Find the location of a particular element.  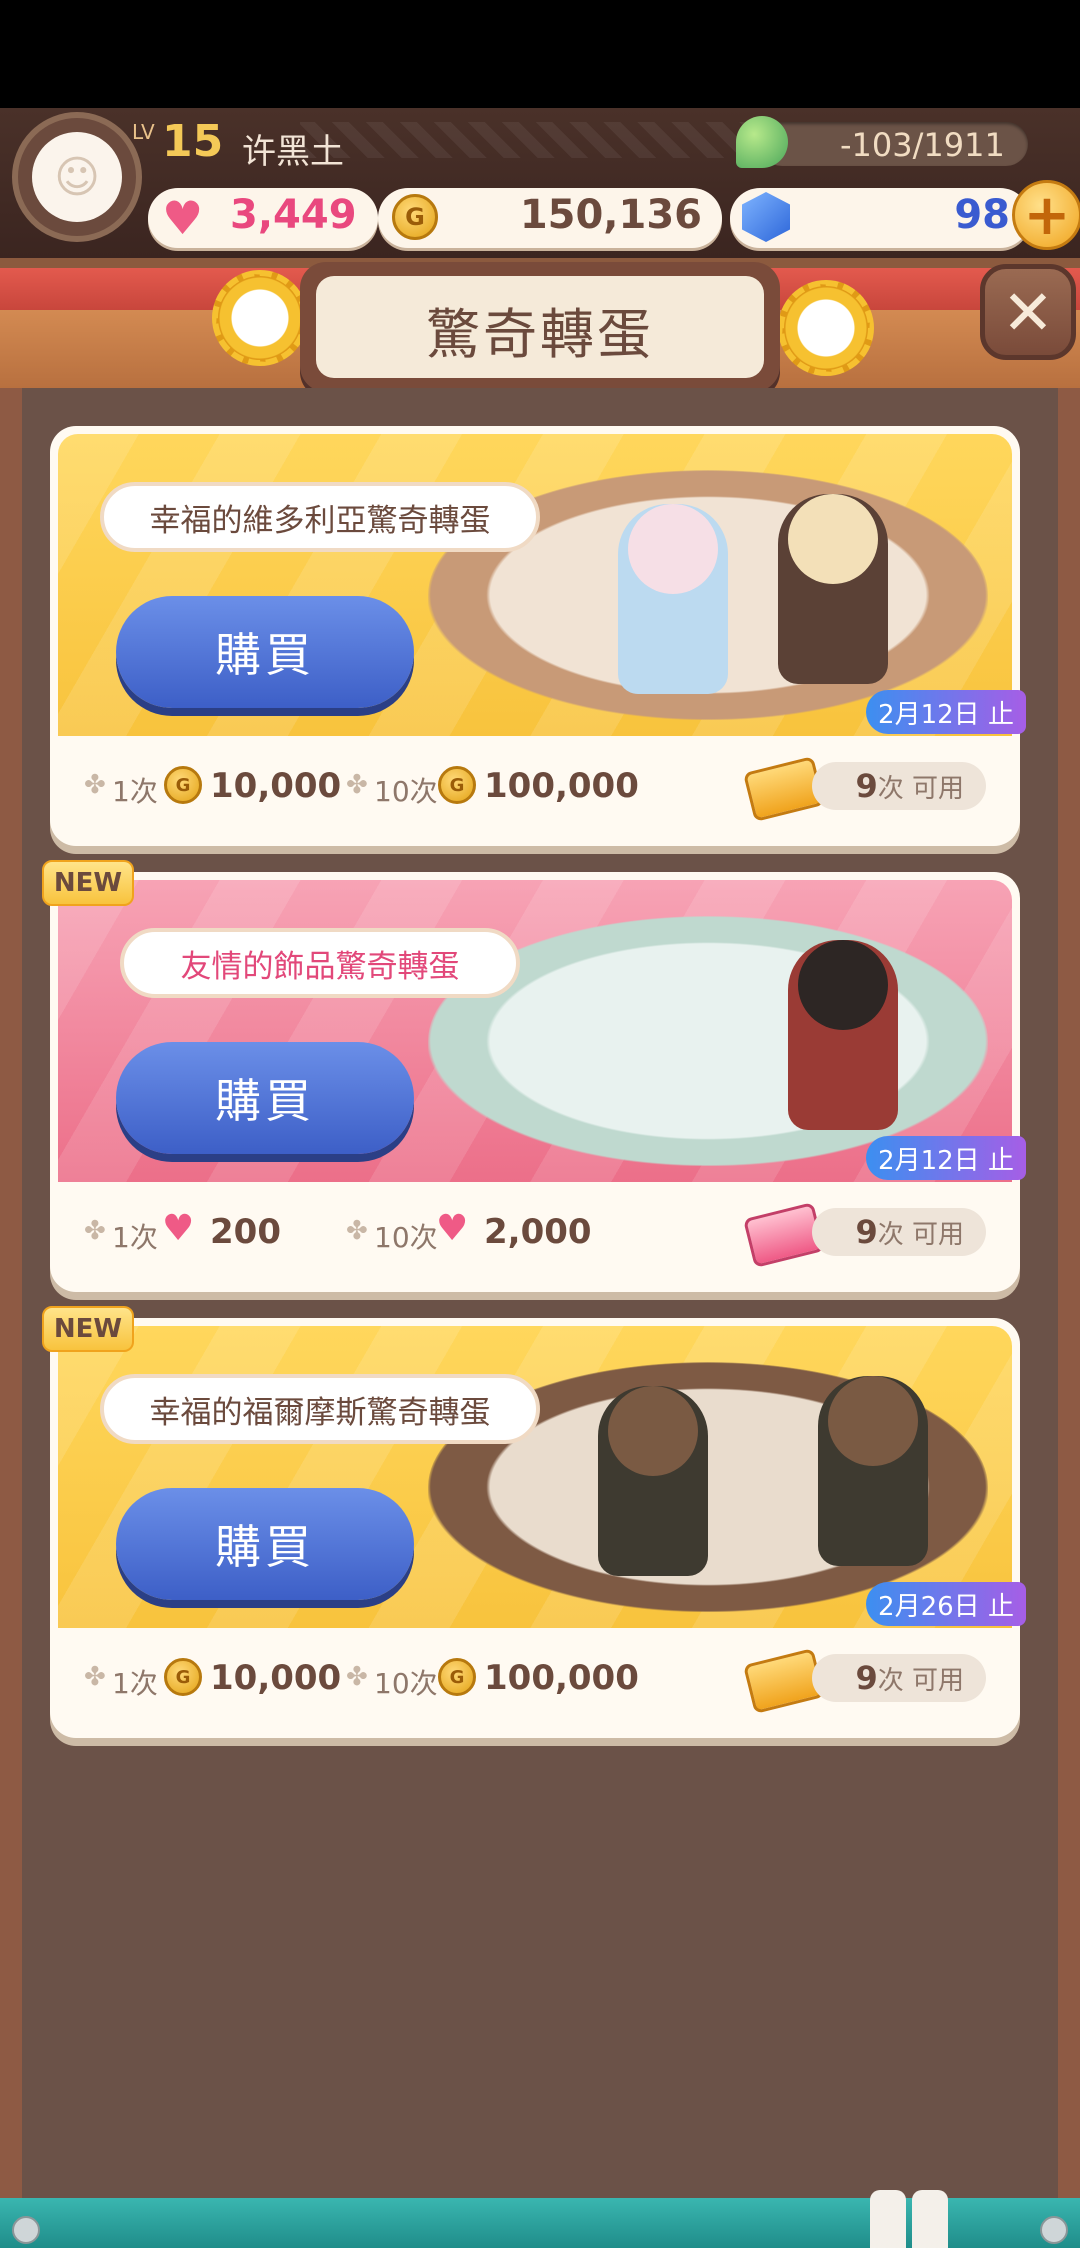

single-draw-price: 200 is located at coordinates (245, 1232).